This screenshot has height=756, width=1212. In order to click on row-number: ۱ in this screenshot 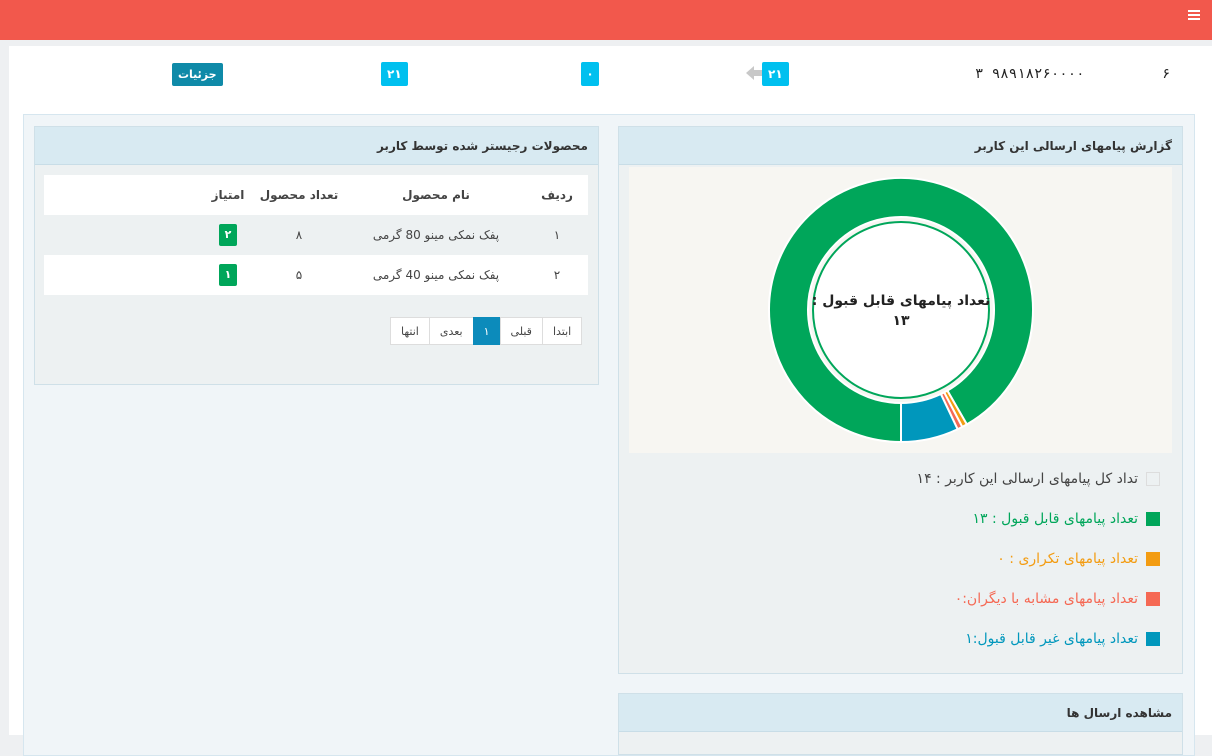, I will do `click(557, 235)`.